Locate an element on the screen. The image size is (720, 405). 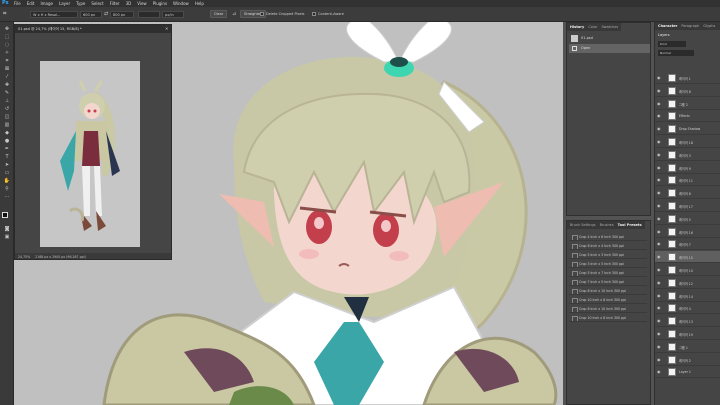
tab-brushes: Brushes is located at coordinates (607, 225).